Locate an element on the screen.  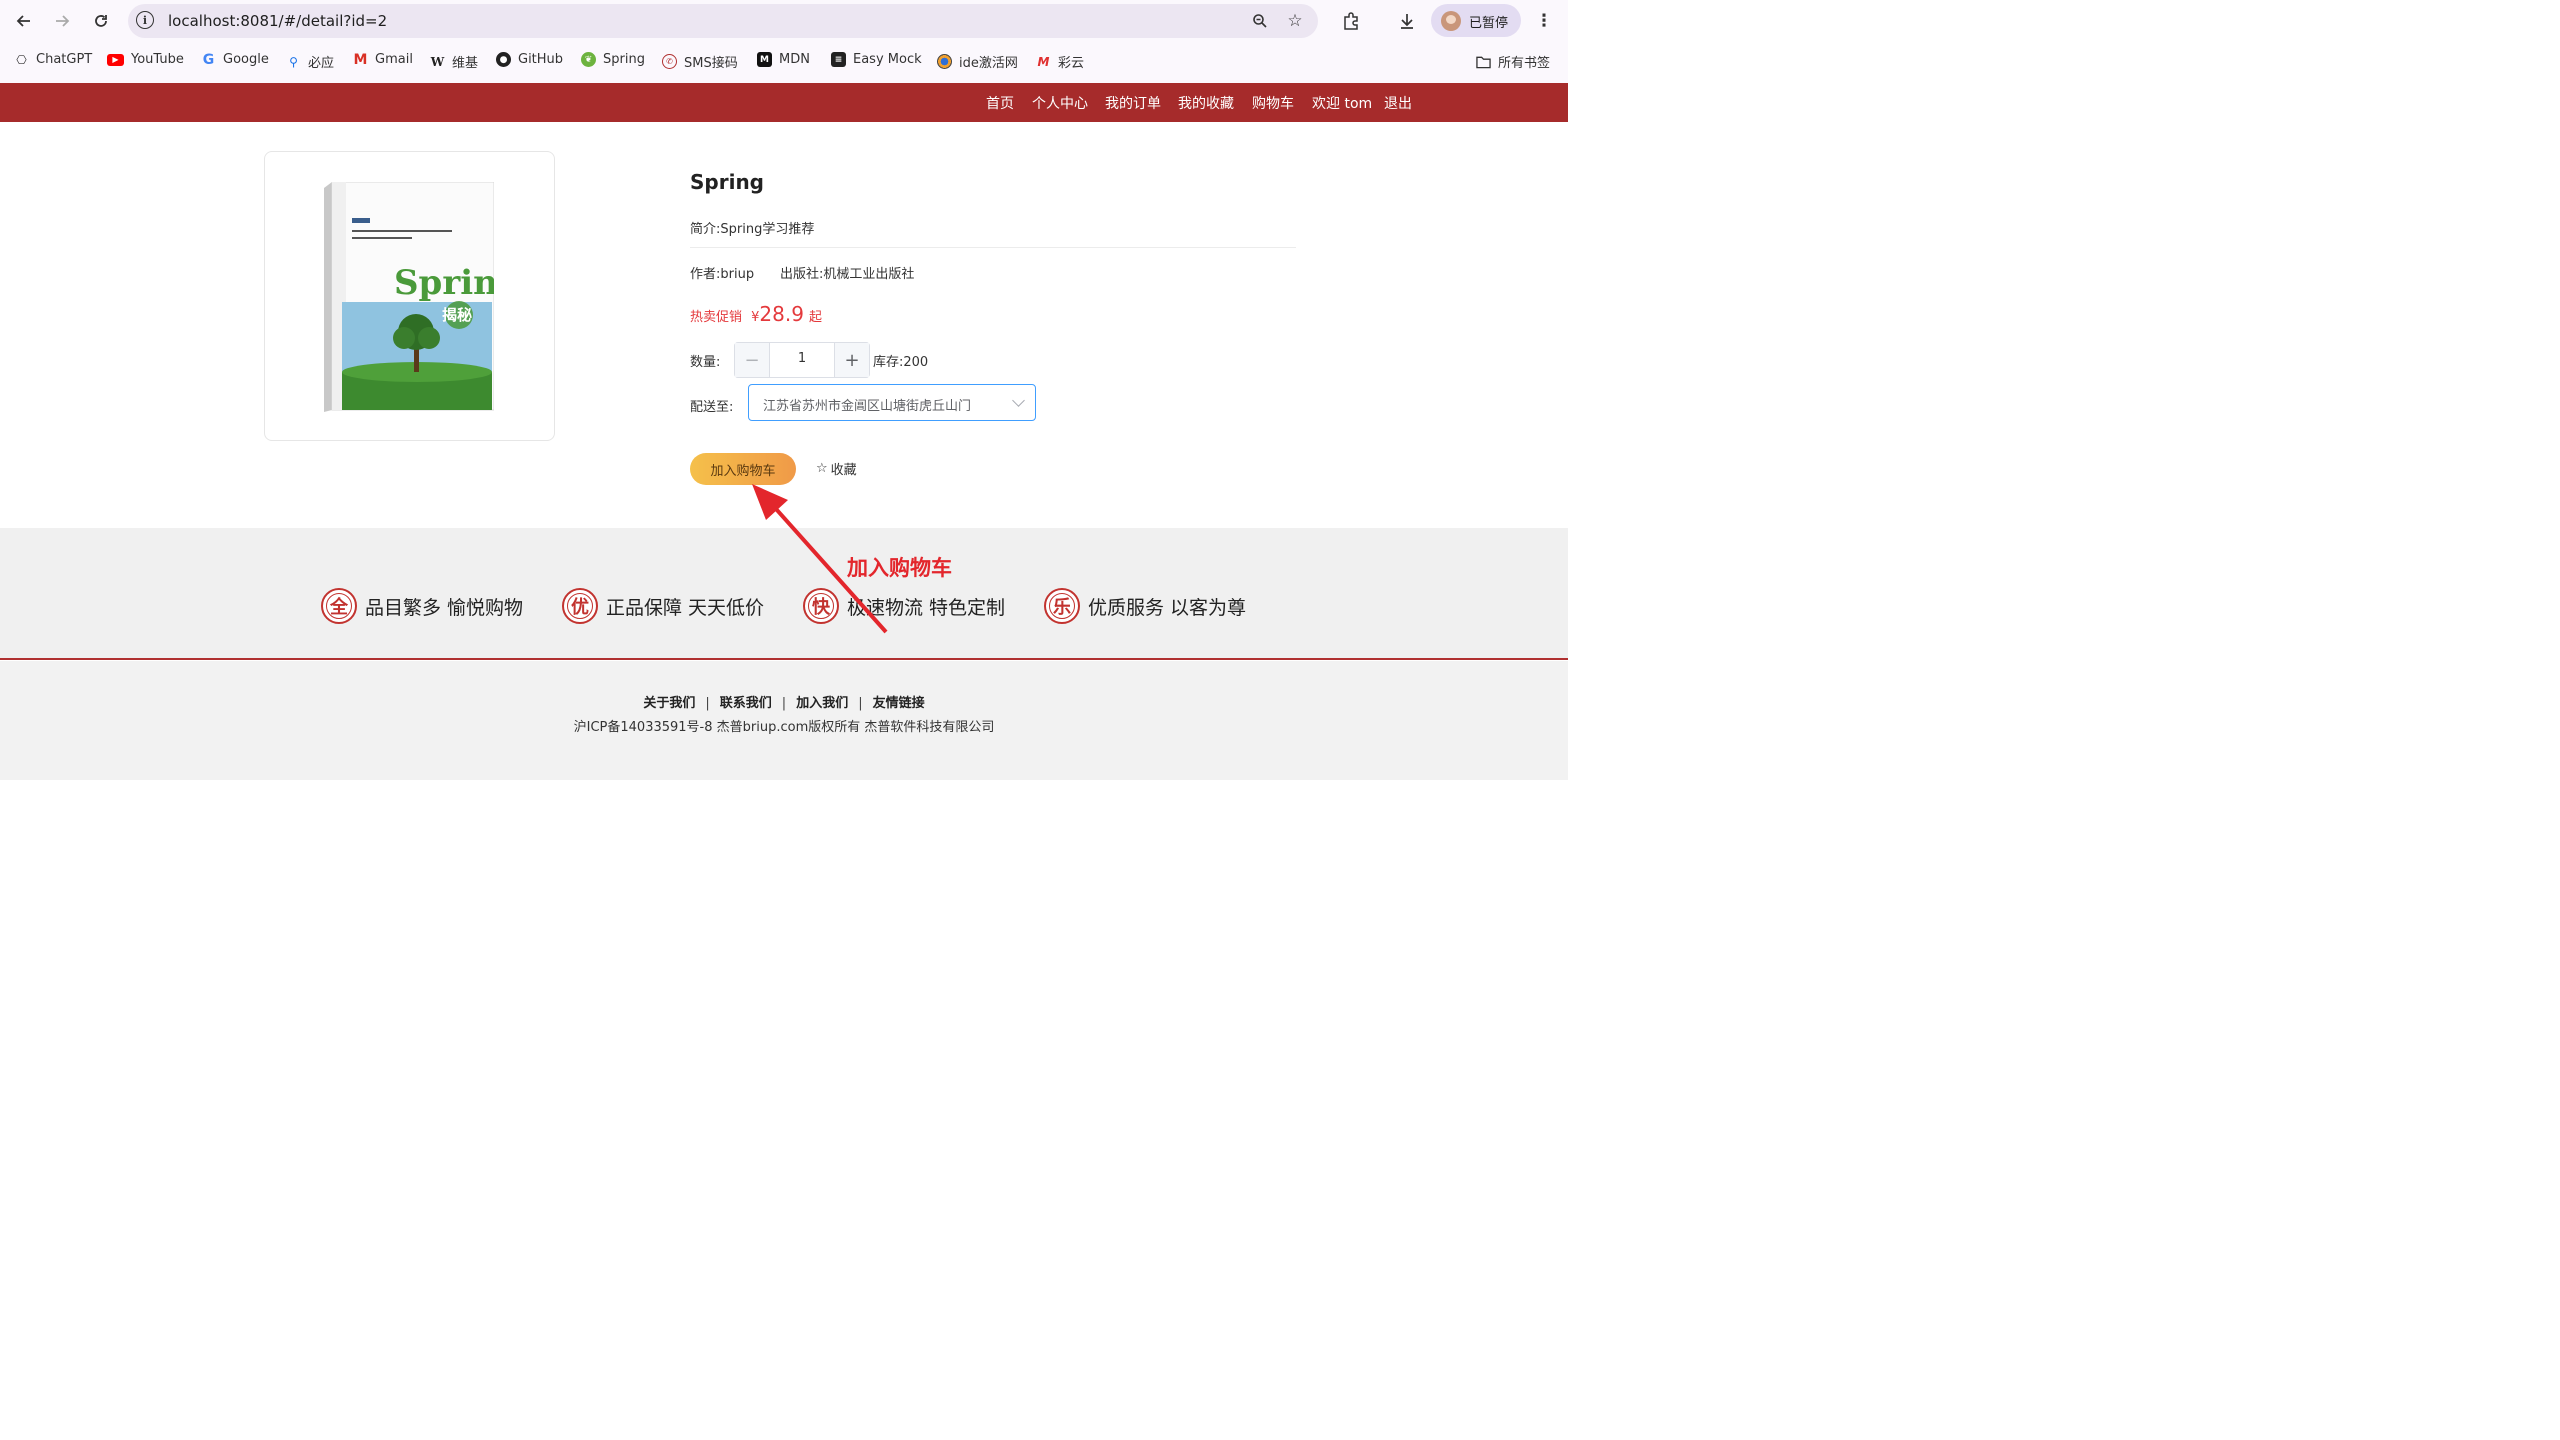
annotation-arrow is located at coordinates (820, 559).